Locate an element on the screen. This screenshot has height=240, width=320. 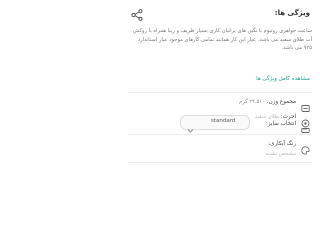
features-header: ویژگی ها: is located at coordinates (220, 14).